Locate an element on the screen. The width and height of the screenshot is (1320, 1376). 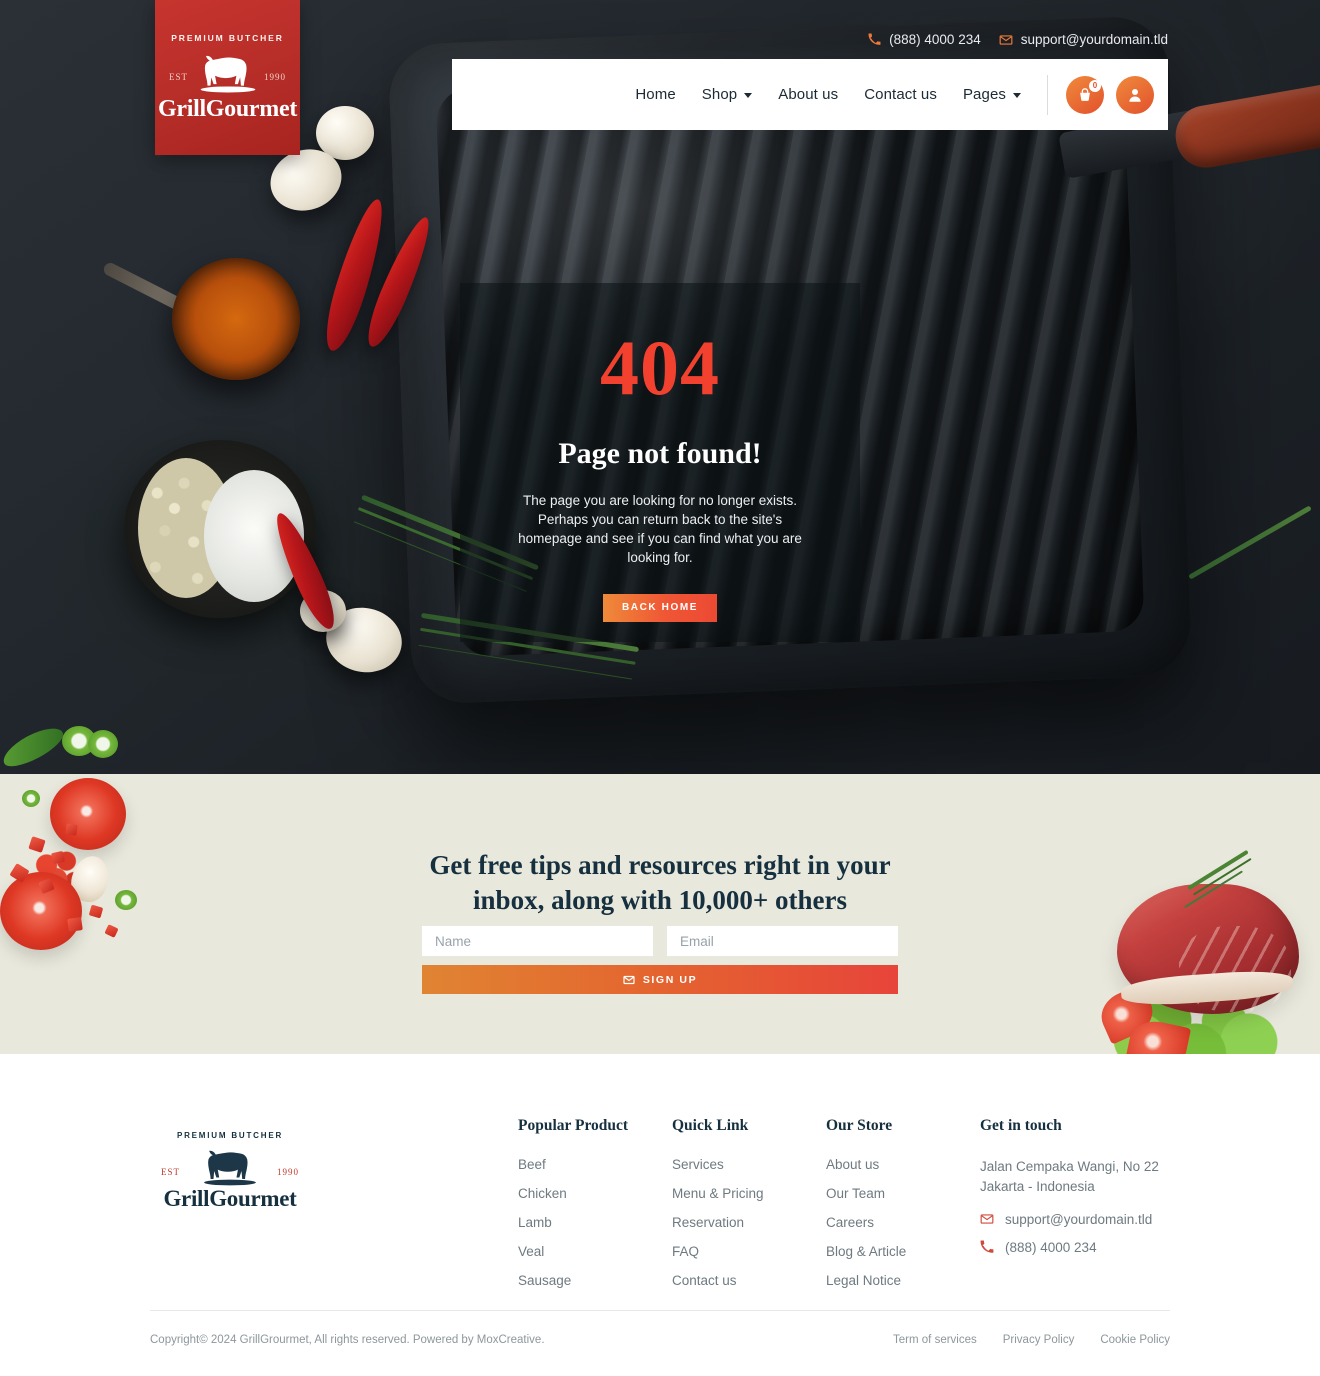
footer-column-title: Popular Product is located at coordinates (573, 1125).